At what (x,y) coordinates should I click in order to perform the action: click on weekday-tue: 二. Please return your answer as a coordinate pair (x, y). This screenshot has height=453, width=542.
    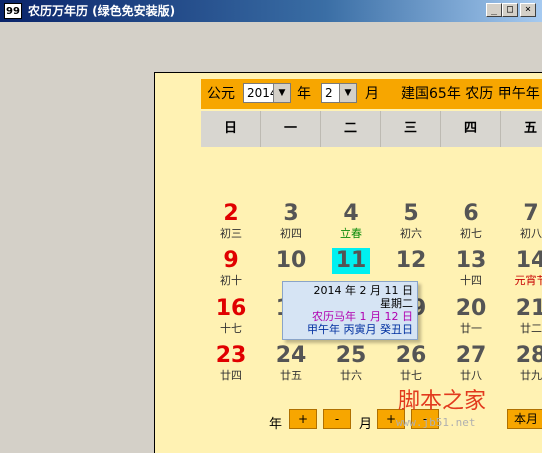
    Looking at the image, I should click on (351, 129).